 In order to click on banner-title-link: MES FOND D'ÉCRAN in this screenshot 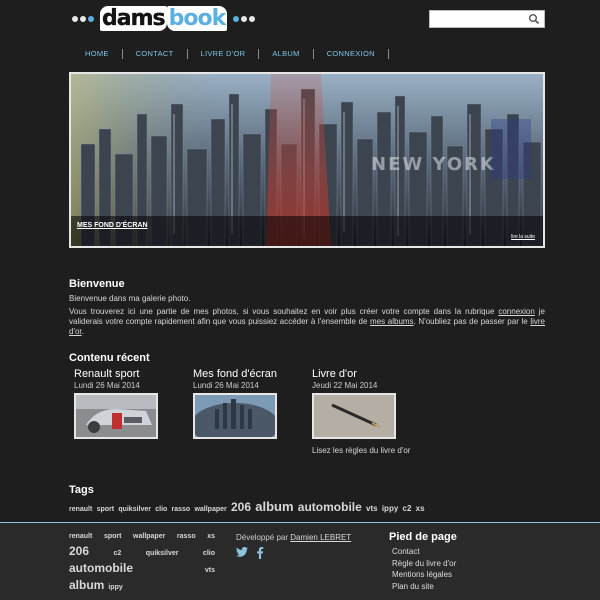, I will do `click(112, 225)`.